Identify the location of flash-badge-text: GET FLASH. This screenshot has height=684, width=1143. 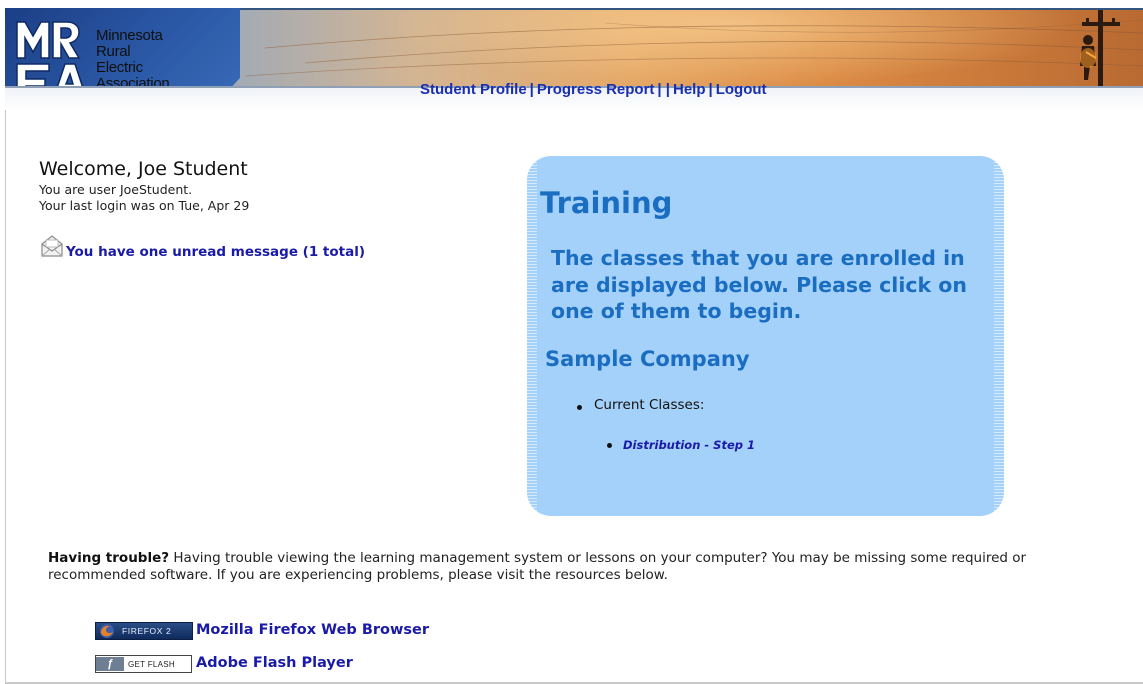
(152, 664).